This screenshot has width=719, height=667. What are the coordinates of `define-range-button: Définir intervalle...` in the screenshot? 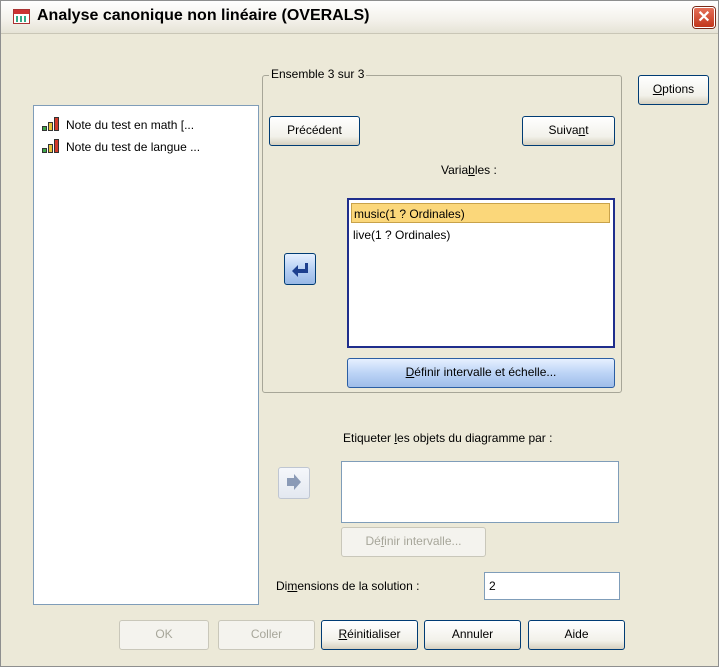 It's located at (413, 542).